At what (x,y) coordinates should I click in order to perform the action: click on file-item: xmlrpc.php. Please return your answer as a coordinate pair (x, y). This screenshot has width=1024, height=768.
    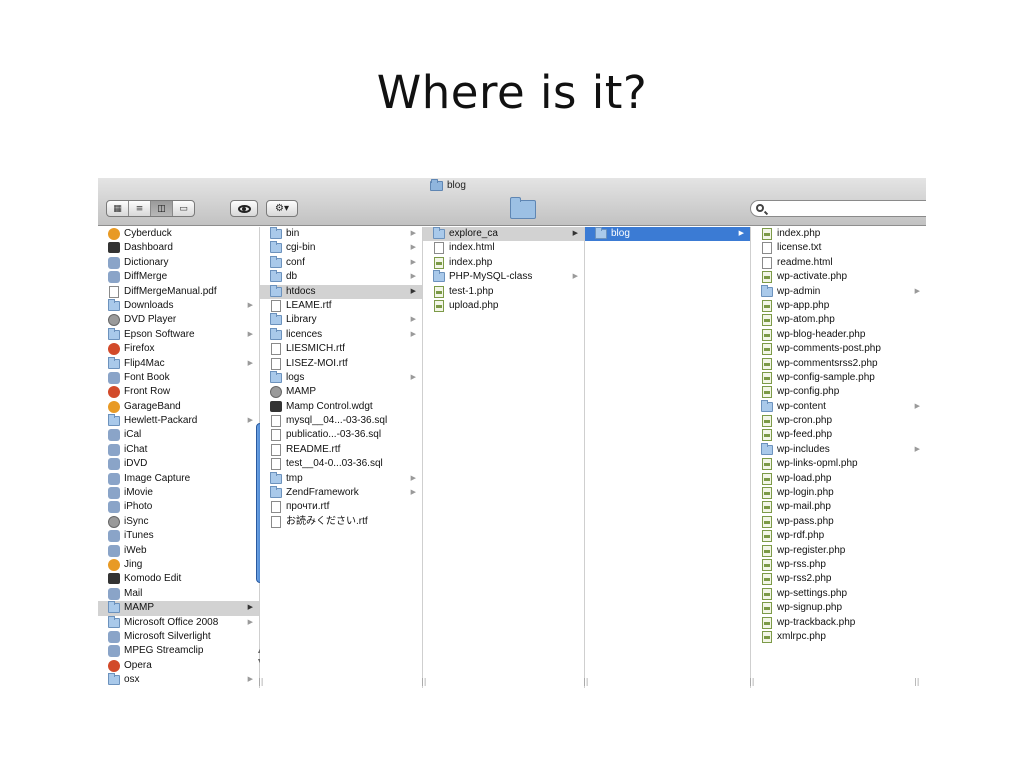
    Looking at the image, I should click on (838, 637).